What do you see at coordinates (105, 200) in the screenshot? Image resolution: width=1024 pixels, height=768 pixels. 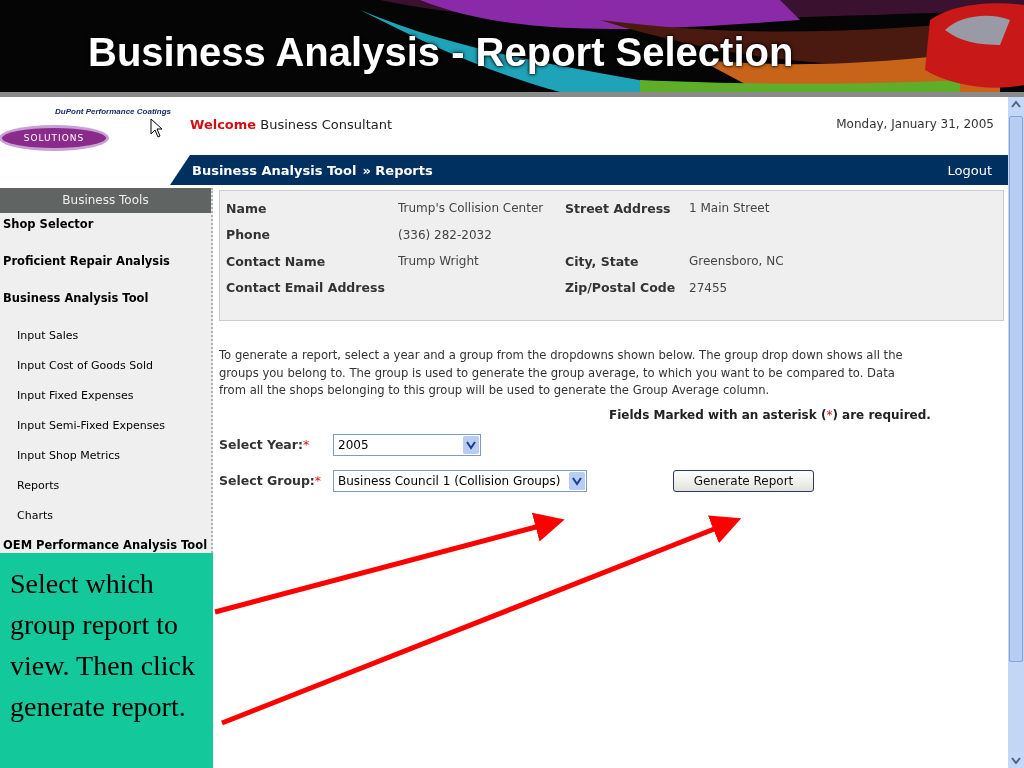 I see `sidebar-header: Business Tools` at bounding box center [105, 200].